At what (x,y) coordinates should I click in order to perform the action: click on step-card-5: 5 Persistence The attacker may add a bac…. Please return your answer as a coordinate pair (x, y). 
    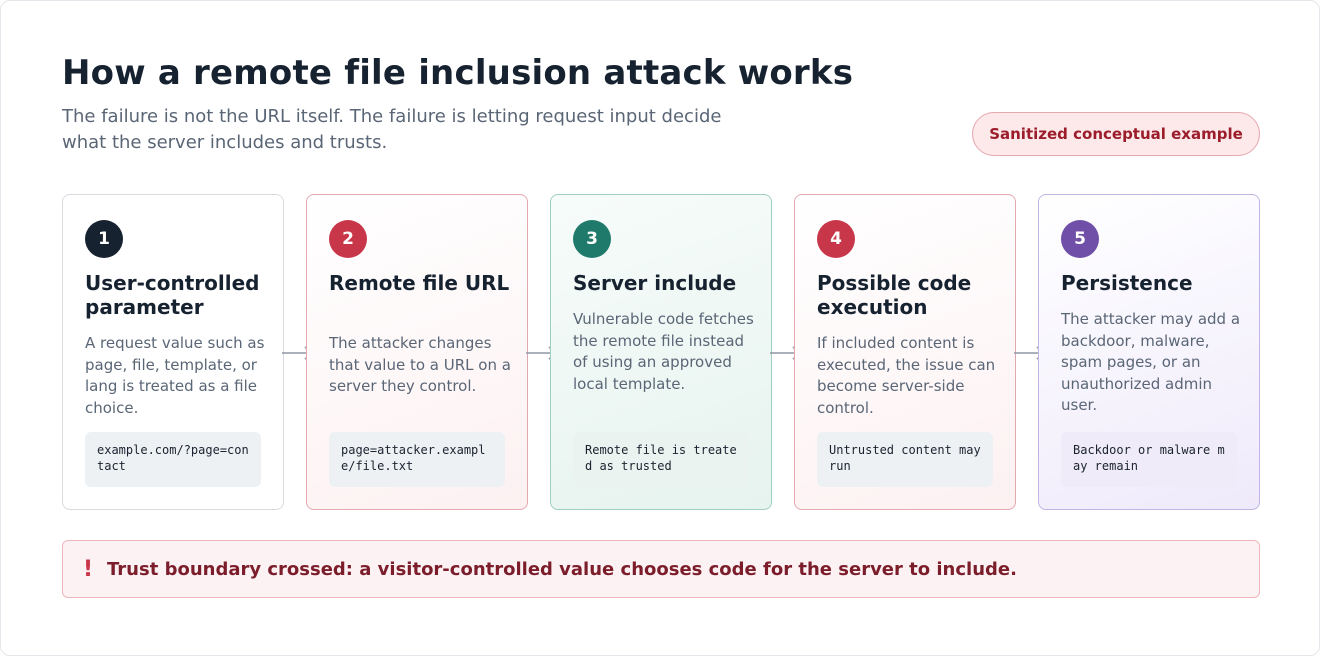
    Looking at the image, I should click on (1149, 352).